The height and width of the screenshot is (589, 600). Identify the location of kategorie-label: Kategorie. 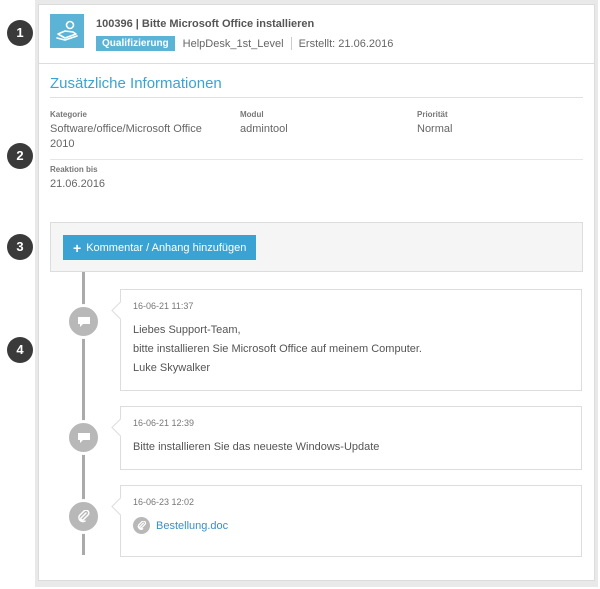
(68, 114).